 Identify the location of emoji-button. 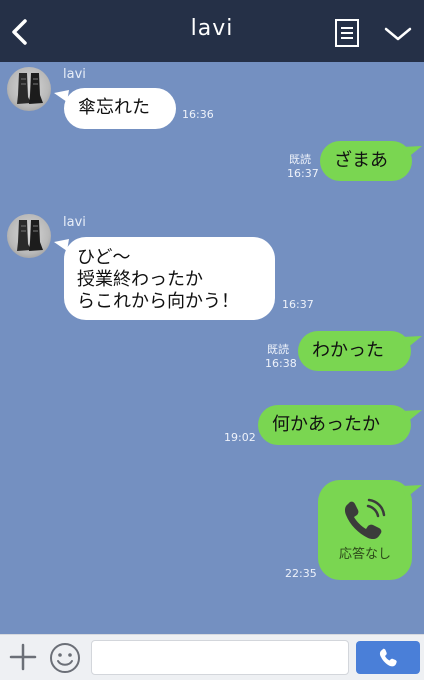
(65, 658).